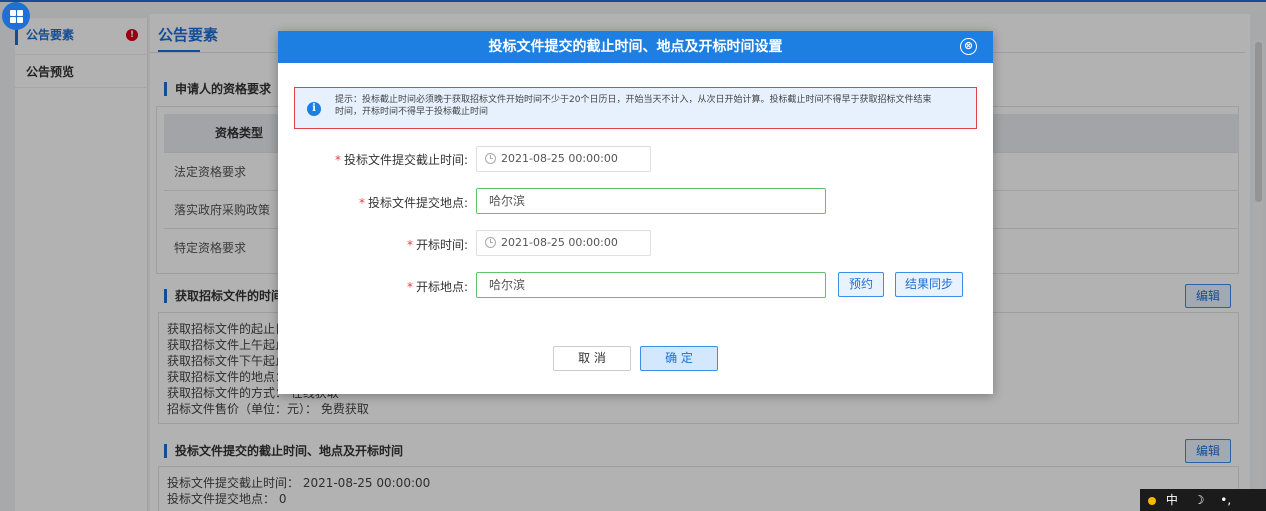  Describe the element at coordinates (437, 245) in the screenshot. I see `label-open-time: * 开标时间:` at that location.